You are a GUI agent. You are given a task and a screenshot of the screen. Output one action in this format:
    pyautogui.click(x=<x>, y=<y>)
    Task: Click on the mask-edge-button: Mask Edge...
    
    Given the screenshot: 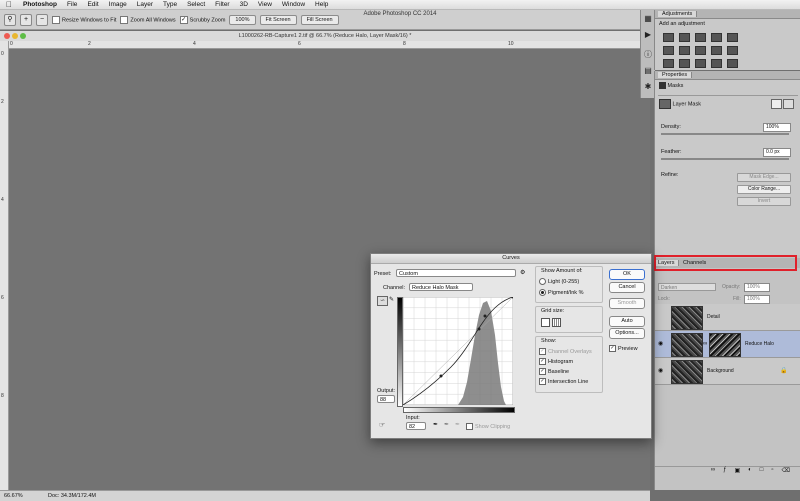 What is the action you would take?
    pyautogui.click(x=764, y=177)
    